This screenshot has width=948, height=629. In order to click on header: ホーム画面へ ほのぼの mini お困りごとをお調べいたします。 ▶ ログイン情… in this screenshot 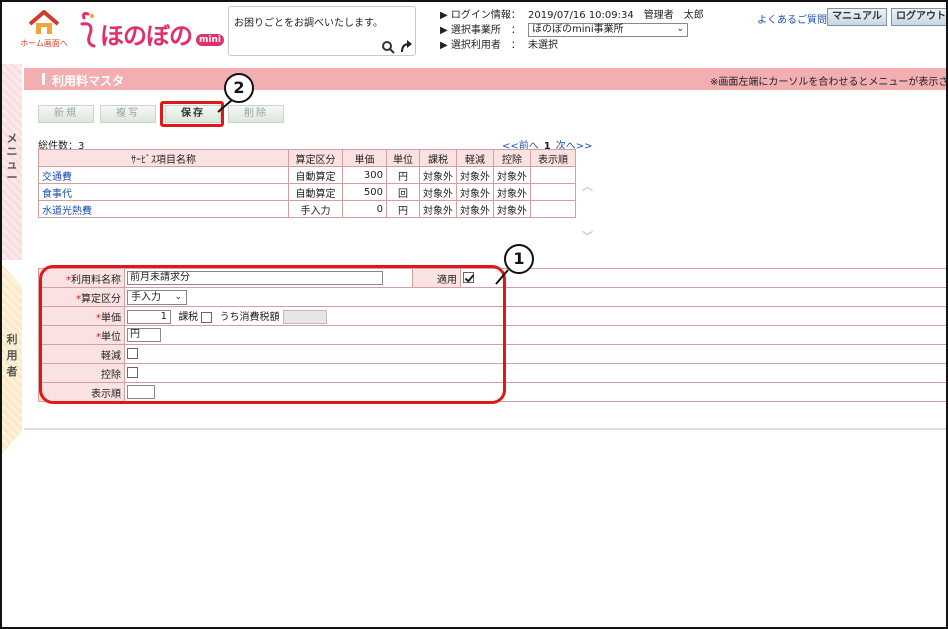, I will do `click(474, 32)`.